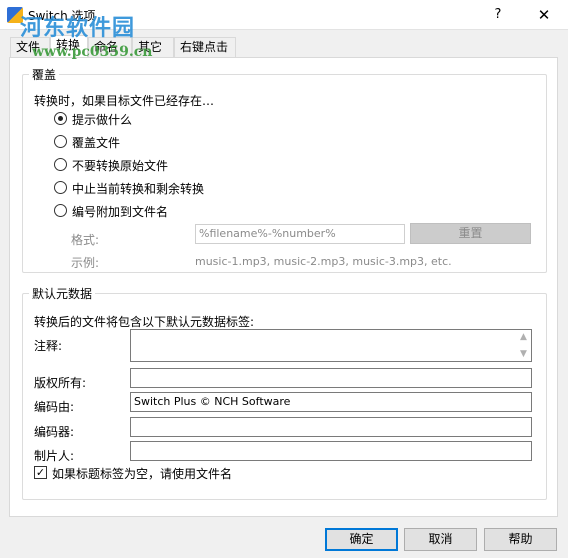 Image resolution: width=568 pixels, height=558 pixels. What do you see at coordinates (120, 166) in the screenshot?
I see `radio-skip-label: 不要转换原始文件` at bounding box center [120, 166].